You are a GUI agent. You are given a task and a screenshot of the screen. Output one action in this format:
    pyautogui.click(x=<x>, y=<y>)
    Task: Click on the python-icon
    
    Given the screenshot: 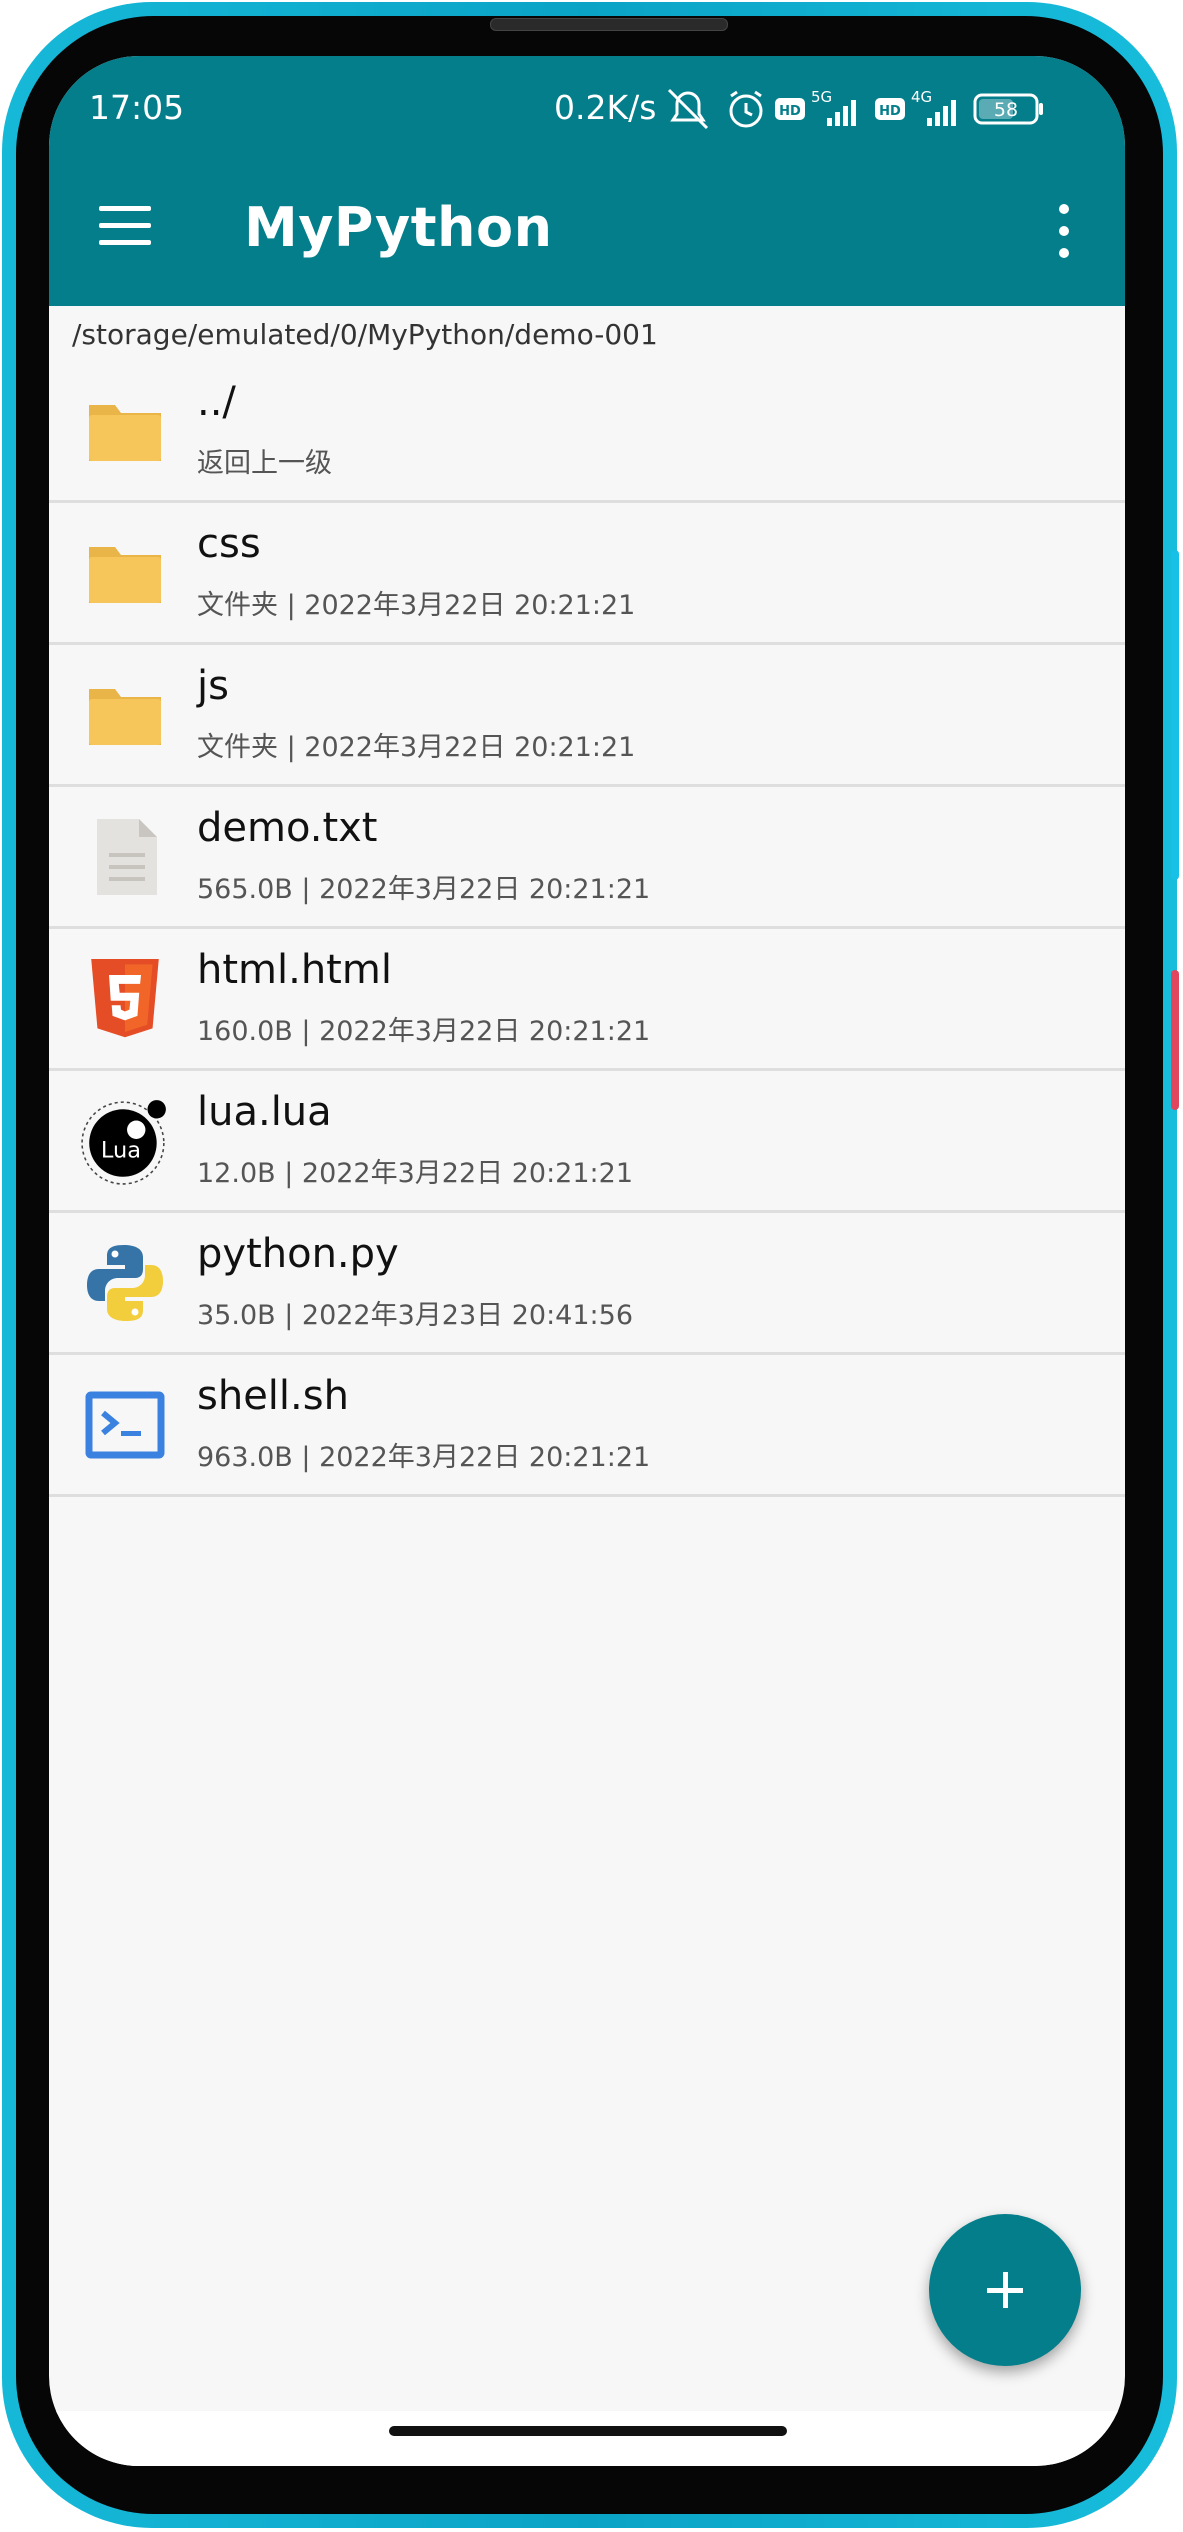 What is the action you would take?
    pyautogui.click(x=125, y=1283)
    